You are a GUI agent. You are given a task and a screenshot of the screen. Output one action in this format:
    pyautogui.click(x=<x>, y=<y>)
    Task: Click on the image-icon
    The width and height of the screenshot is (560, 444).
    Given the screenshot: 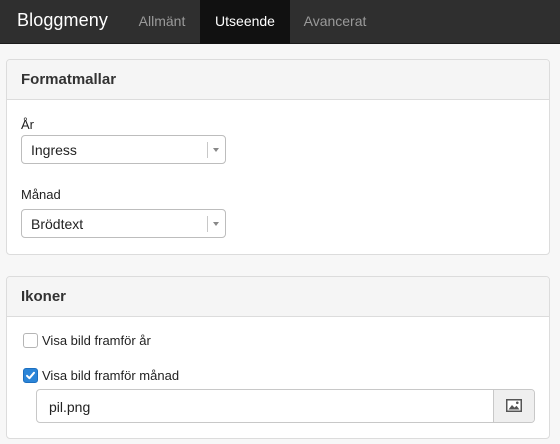 What is the action you would take?
    pyautogui.click(x=514, y=405)
    